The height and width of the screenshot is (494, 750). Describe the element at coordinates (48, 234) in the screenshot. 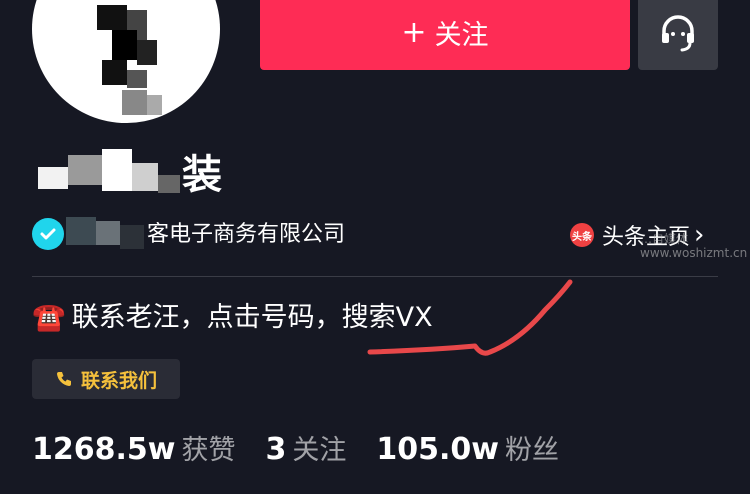

I see `verified-badge-icon` at that location.